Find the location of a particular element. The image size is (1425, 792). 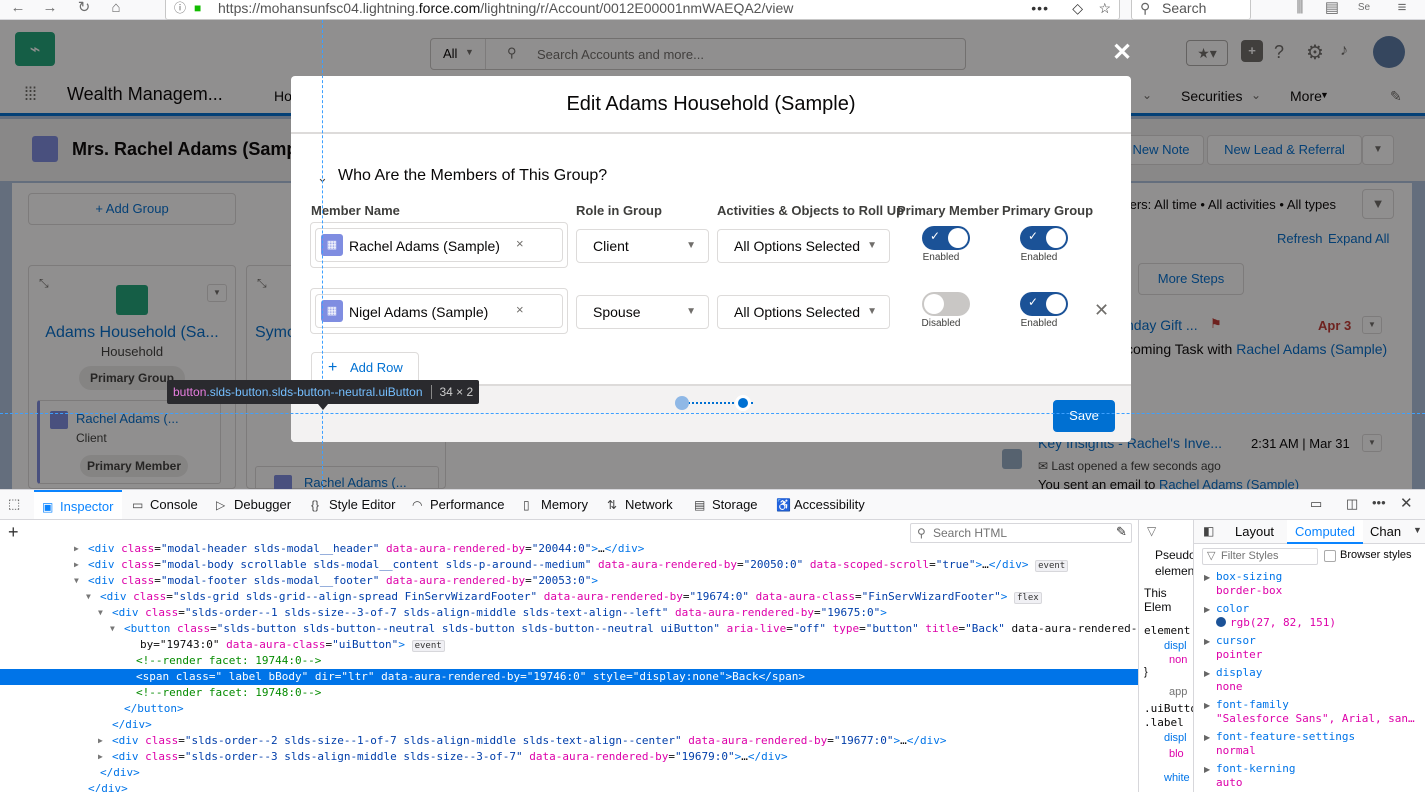

tab-inspector: ▣ Inspector is located at coordinates (78, 504).